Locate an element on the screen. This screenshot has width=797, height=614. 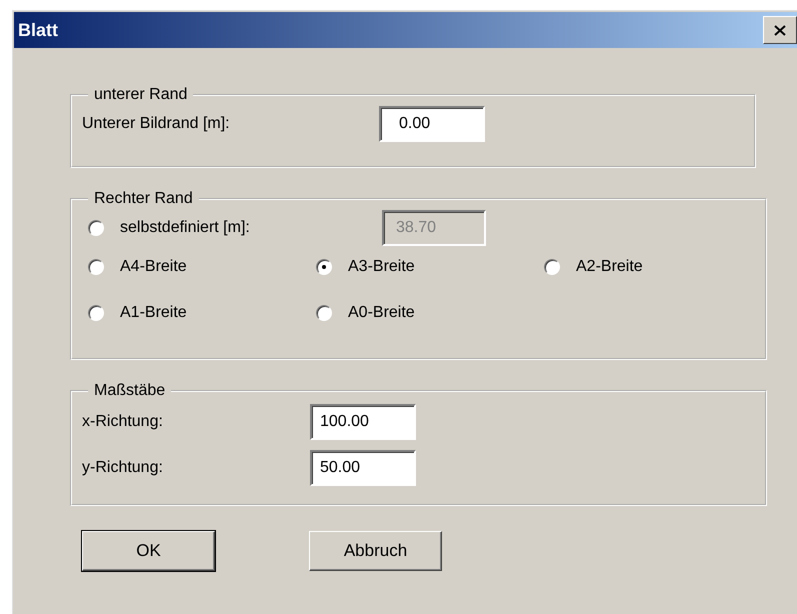
radio-label: A1-Breite is located at coordinates (153, 313).